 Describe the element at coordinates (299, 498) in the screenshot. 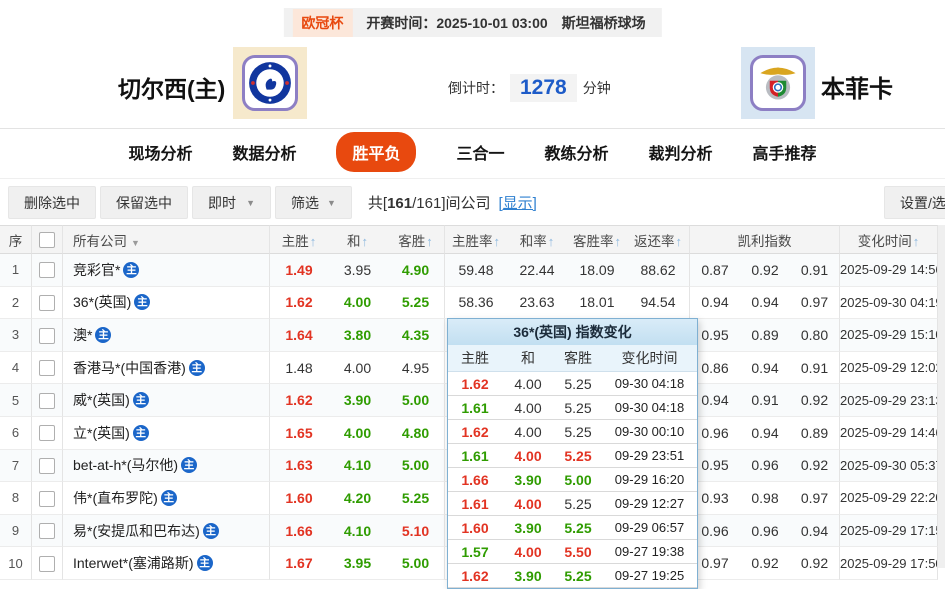

I see `home-odds: 1.60` at that location.